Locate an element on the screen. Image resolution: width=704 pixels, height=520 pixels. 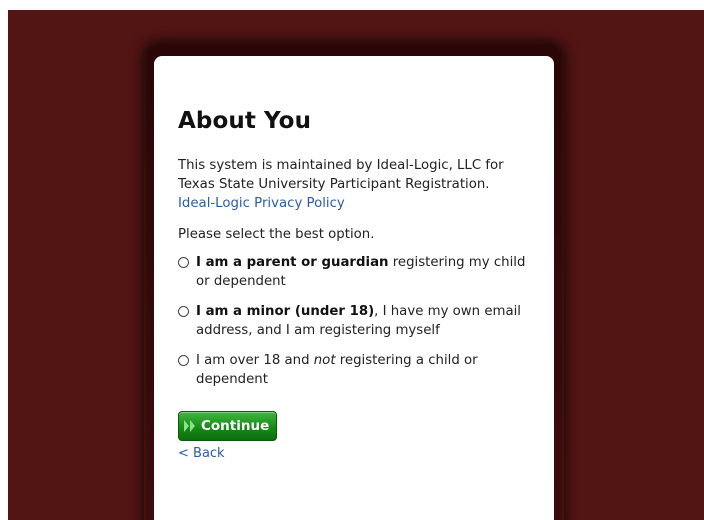
privacy-policy-link: Ideal-Logic Privacy Policy is located at coordinates (261, 203).